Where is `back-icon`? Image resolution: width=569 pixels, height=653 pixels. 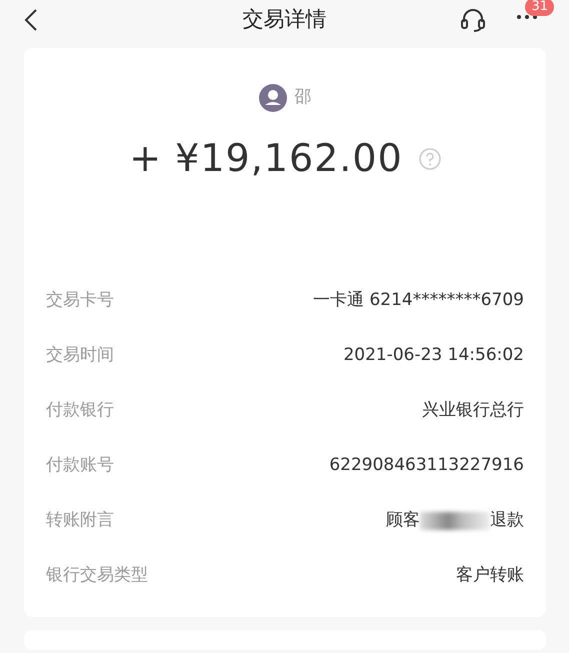
back-icon is located at coordinates (31, 20).